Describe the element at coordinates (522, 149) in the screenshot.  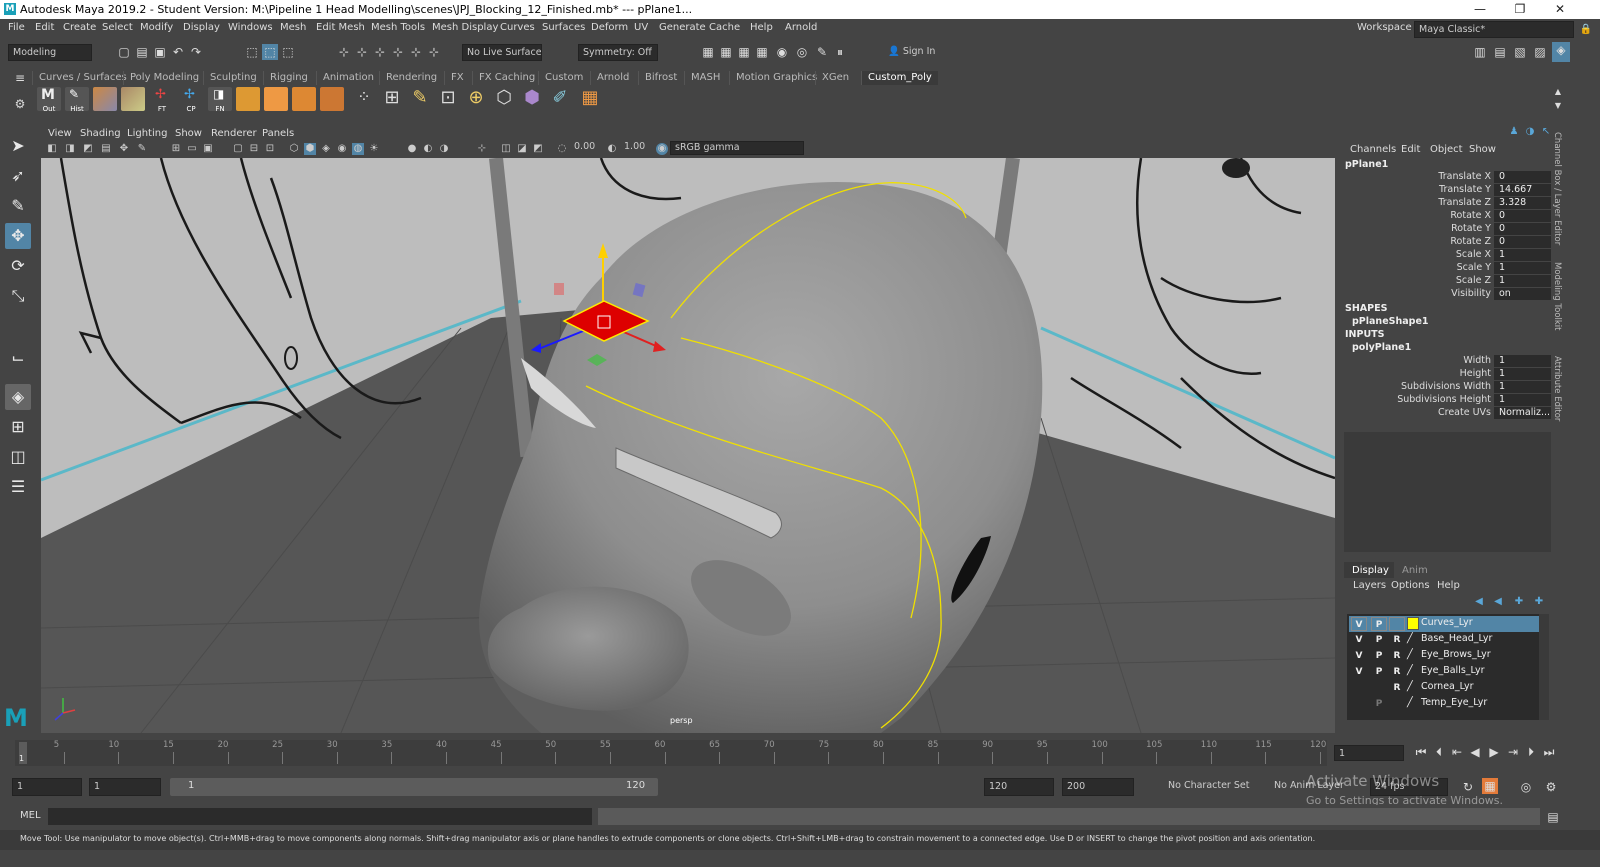
I see `xray-active-icon: ◪` at that location.